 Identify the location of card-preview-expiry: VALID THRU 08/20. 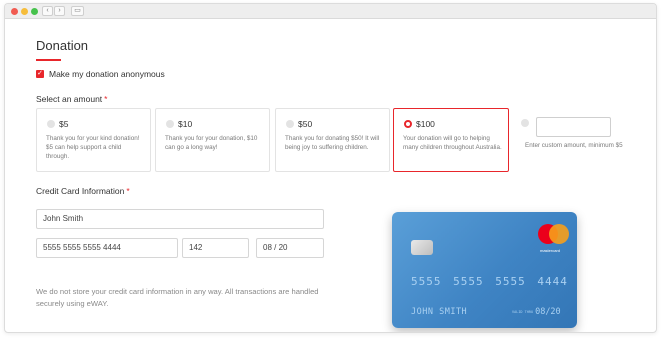
(536, 312).